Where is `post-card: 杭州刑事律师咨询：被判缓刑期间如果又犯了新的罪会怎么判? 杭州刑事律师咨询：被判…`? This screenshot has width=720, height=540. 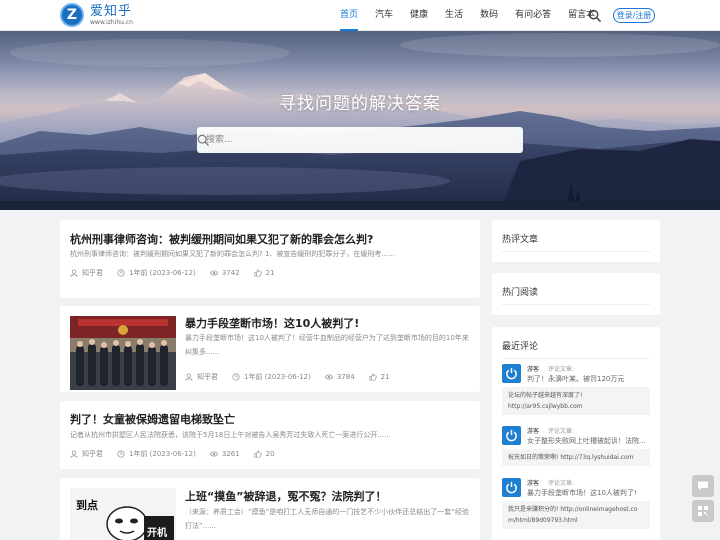 post-card: 杭州刑事律师咨询：被判缓刑期间如果又犯了新的罪会怎么判? 杭州刑事律师咨询：被判… is located at coordinates (270, 259).